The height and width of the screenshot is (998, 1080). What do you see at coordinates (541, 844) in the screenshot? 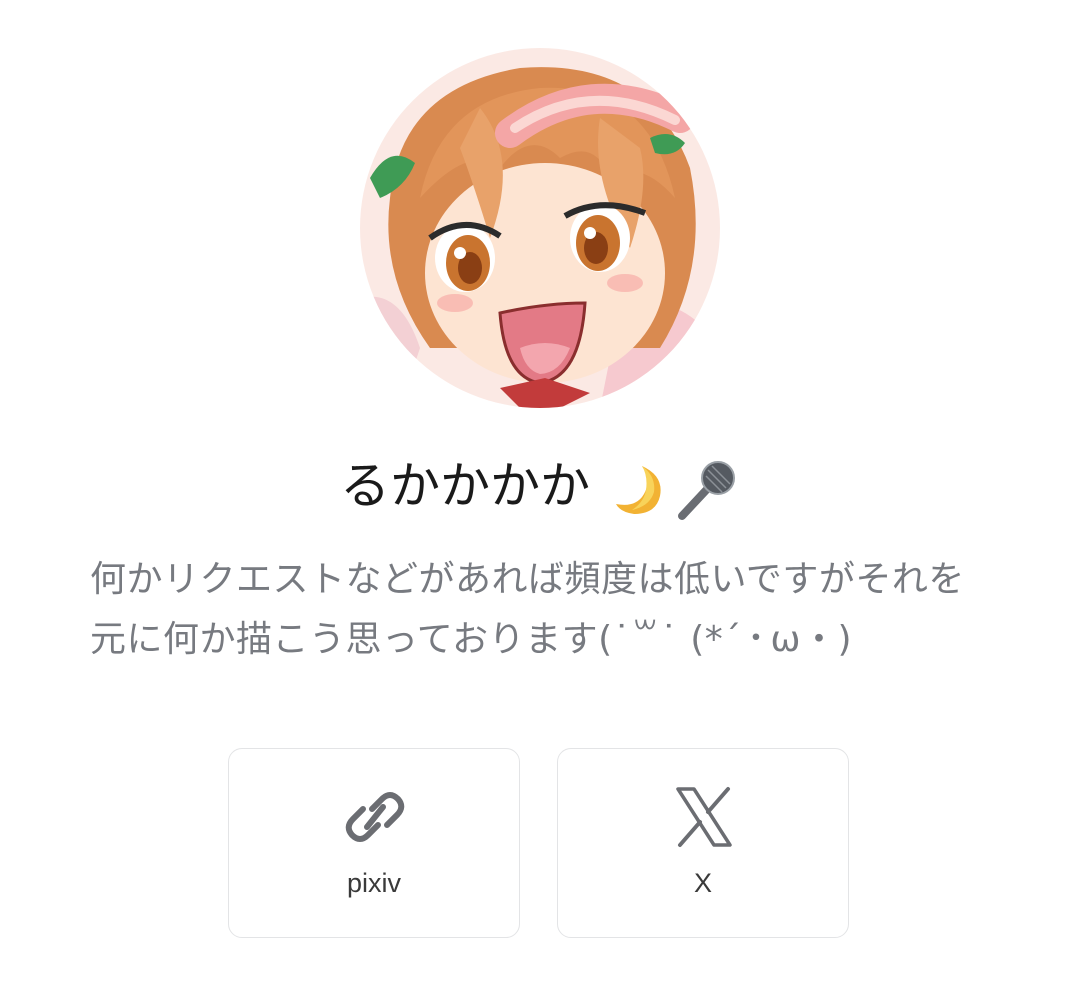
I see `link-list: pixiv X` at bounding box center [541, 844].